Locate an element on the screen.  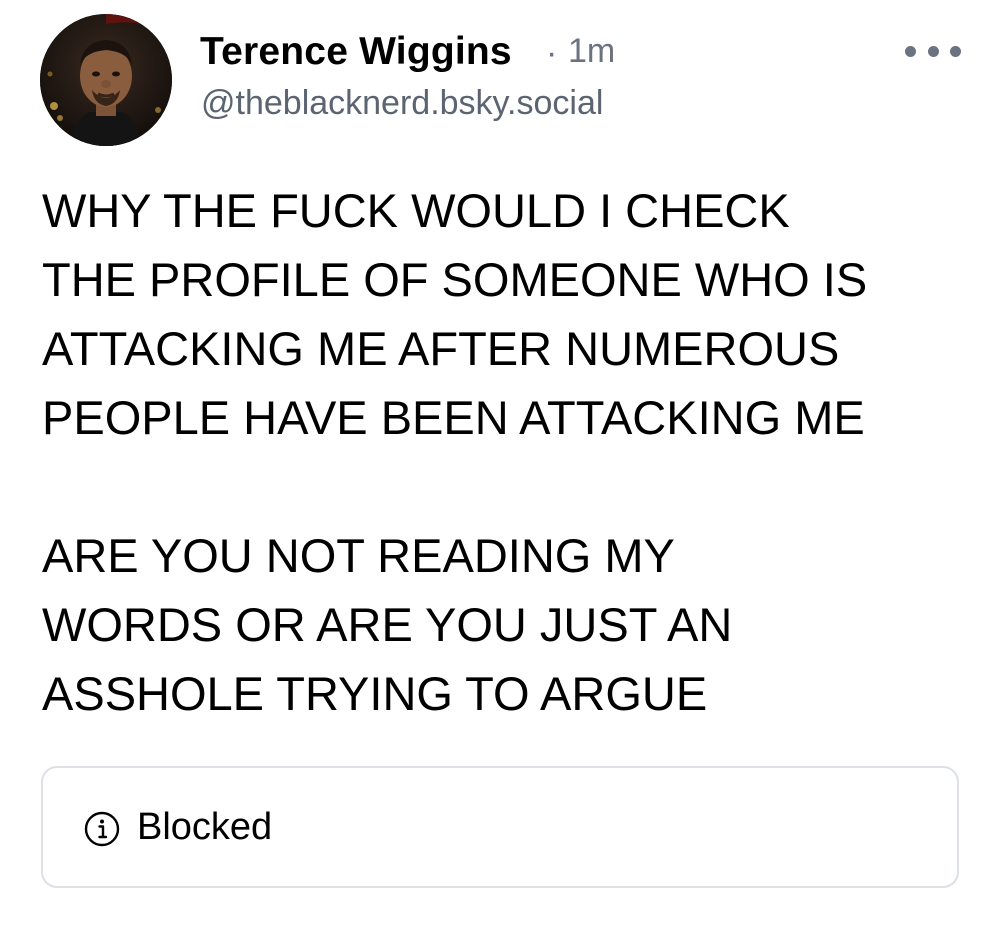
blocked-label: Blocked is located at coordinates (205, 827).